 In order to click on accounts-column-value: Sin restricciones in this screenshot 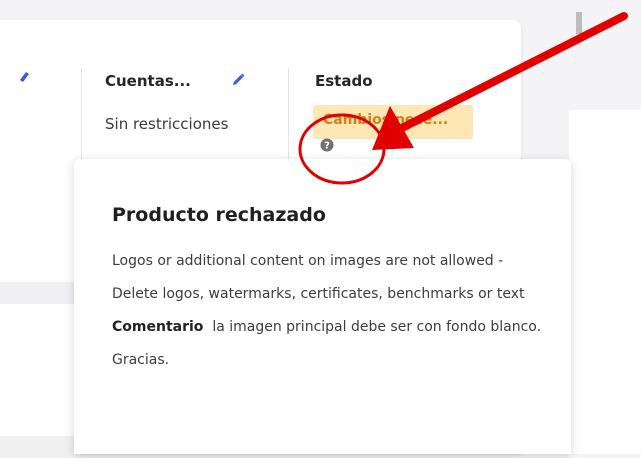, I will do `click(167, 124)`.